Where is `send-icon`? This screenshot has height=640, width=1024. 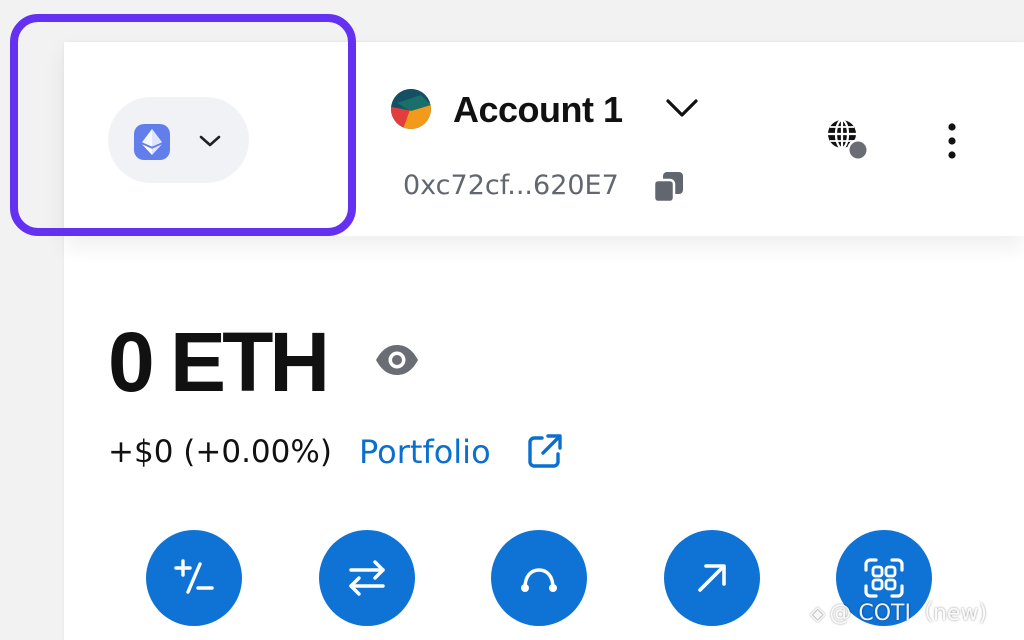
send-icon is located at coordinates (712, 578).